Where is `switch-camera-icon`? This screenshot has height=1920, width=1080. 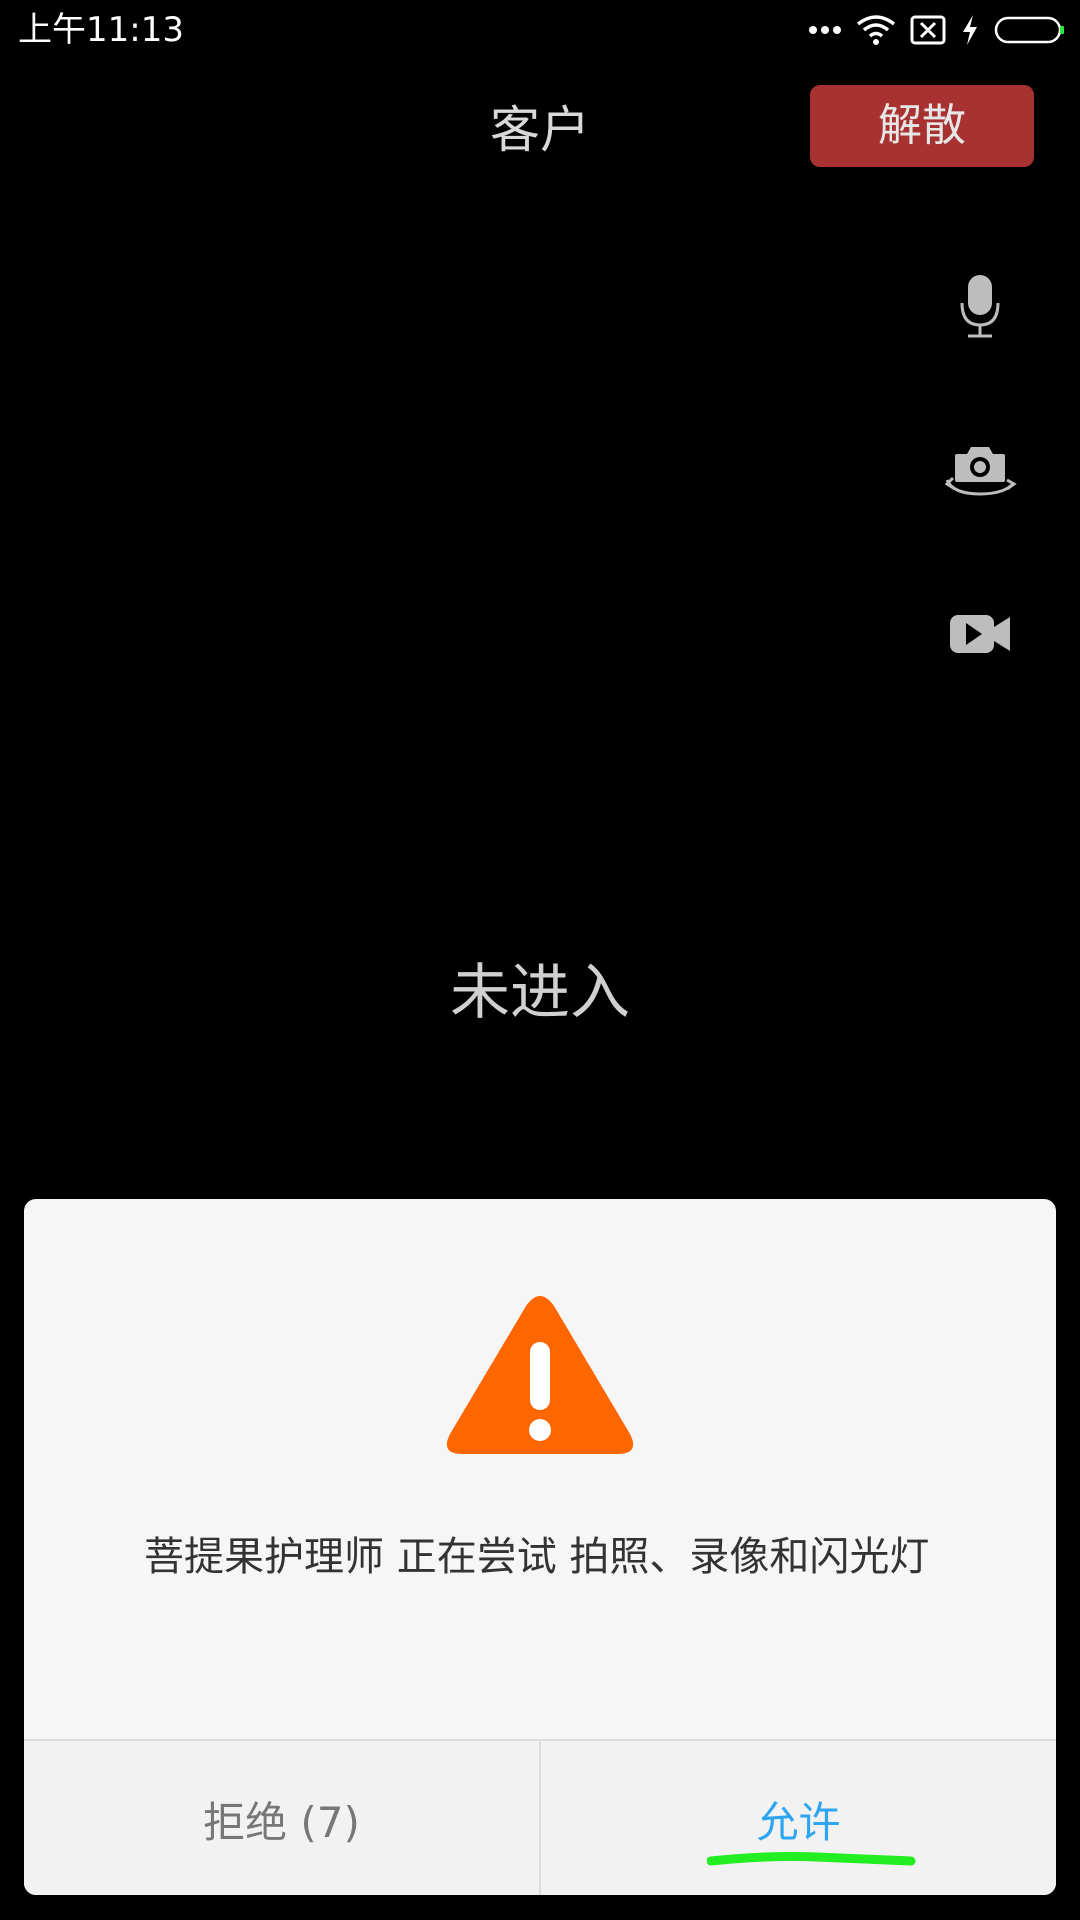 switch-camera-icon is located at coordinates (980, 472).